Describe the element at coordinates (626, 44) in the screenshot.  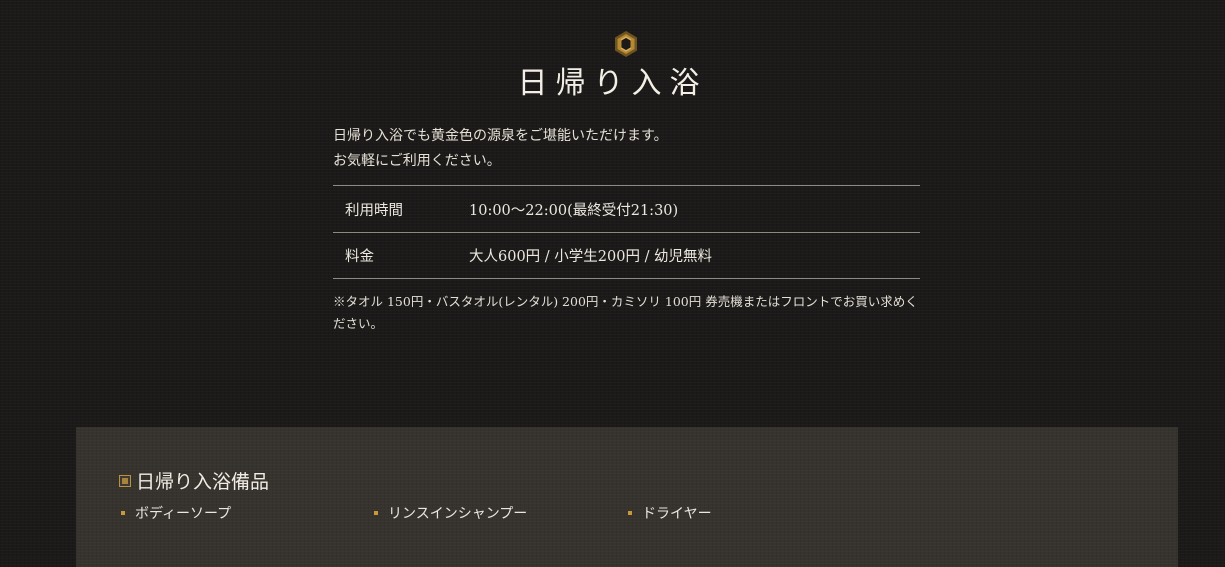
I see `logo-emblem-icon` at that location.